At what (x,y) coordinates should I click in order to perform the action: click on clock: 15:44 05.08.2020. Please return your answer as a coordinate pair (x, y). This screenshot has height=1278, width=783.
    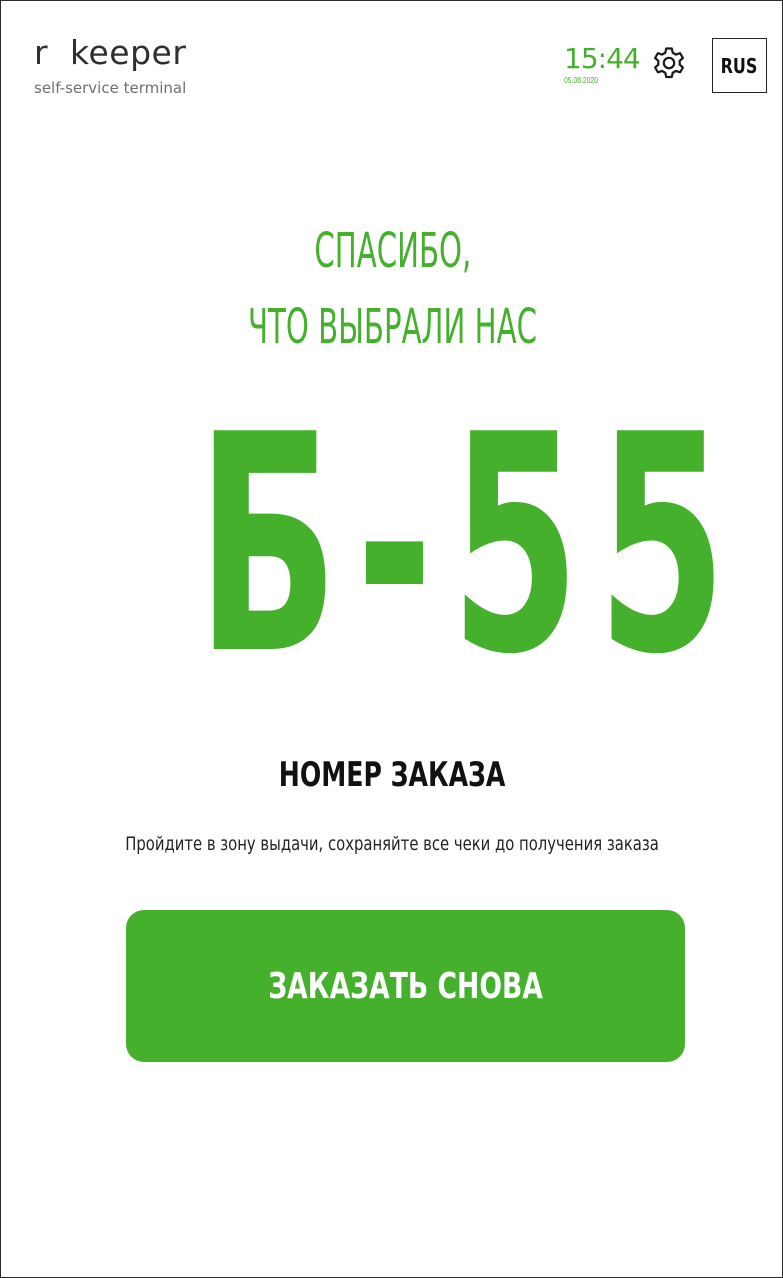
    Looking at the image, I should click on (604, 67).